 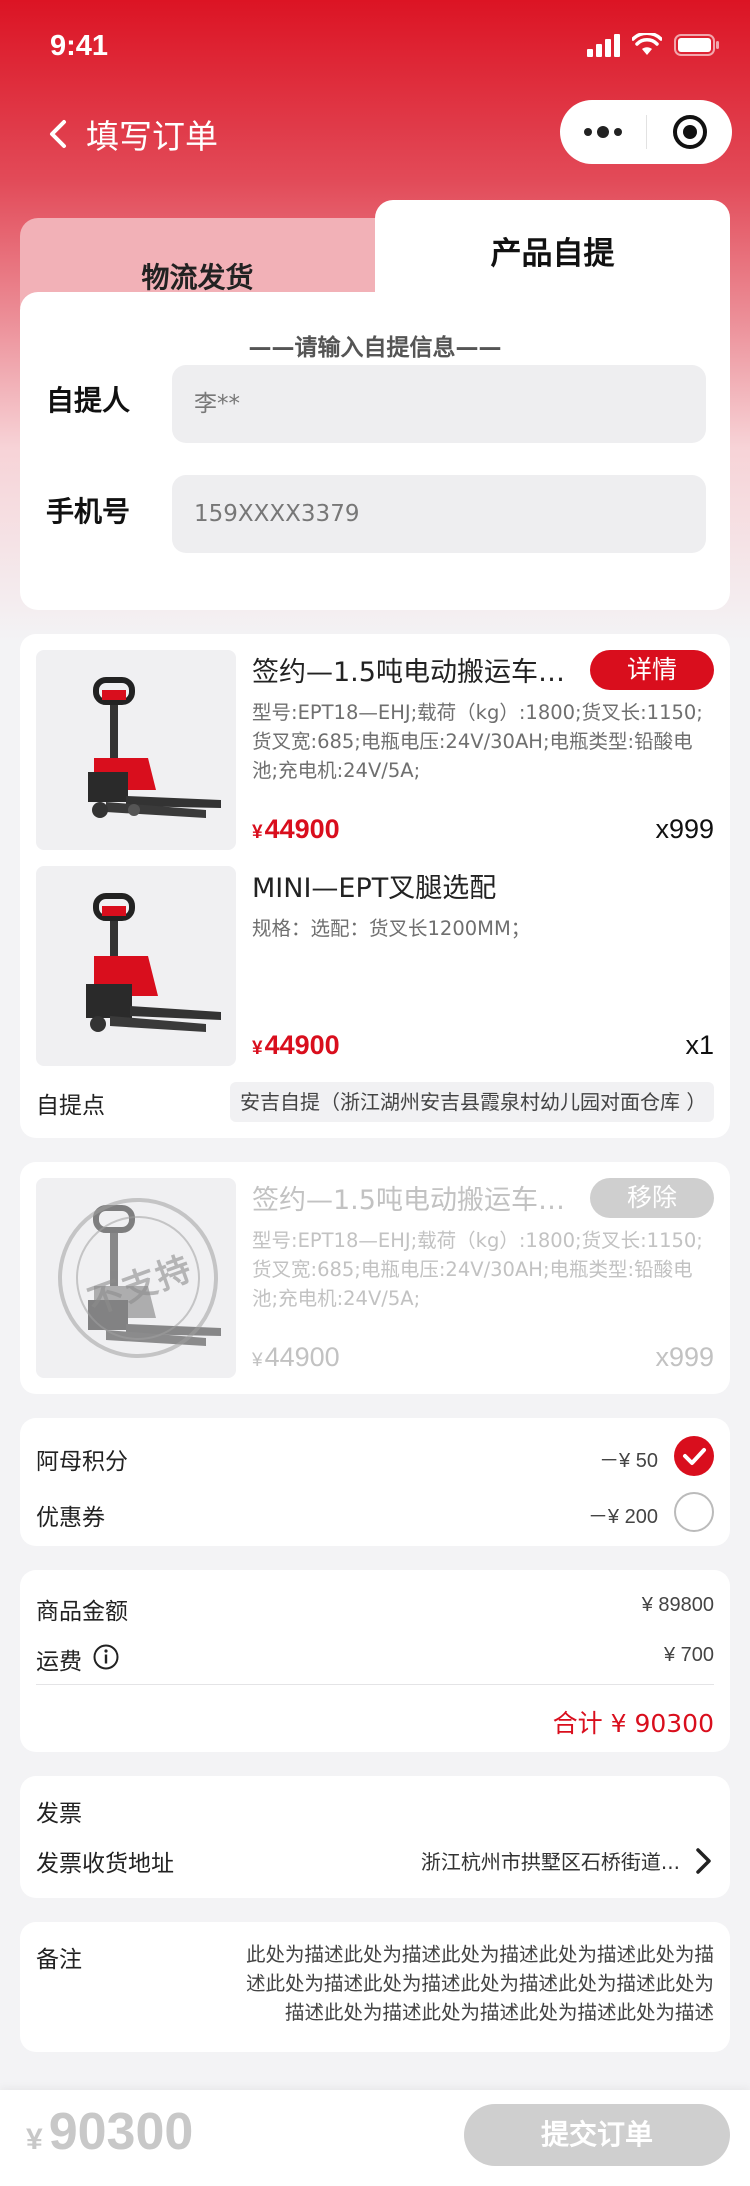 I want to click on wifi-icon, so click(x=647, y=44).